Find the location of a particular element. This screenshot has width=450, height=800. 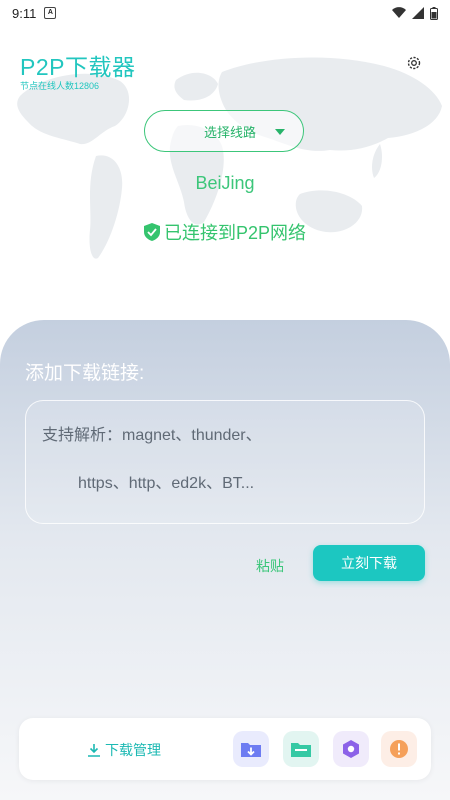

files-button is located at coordinates (301, 749).